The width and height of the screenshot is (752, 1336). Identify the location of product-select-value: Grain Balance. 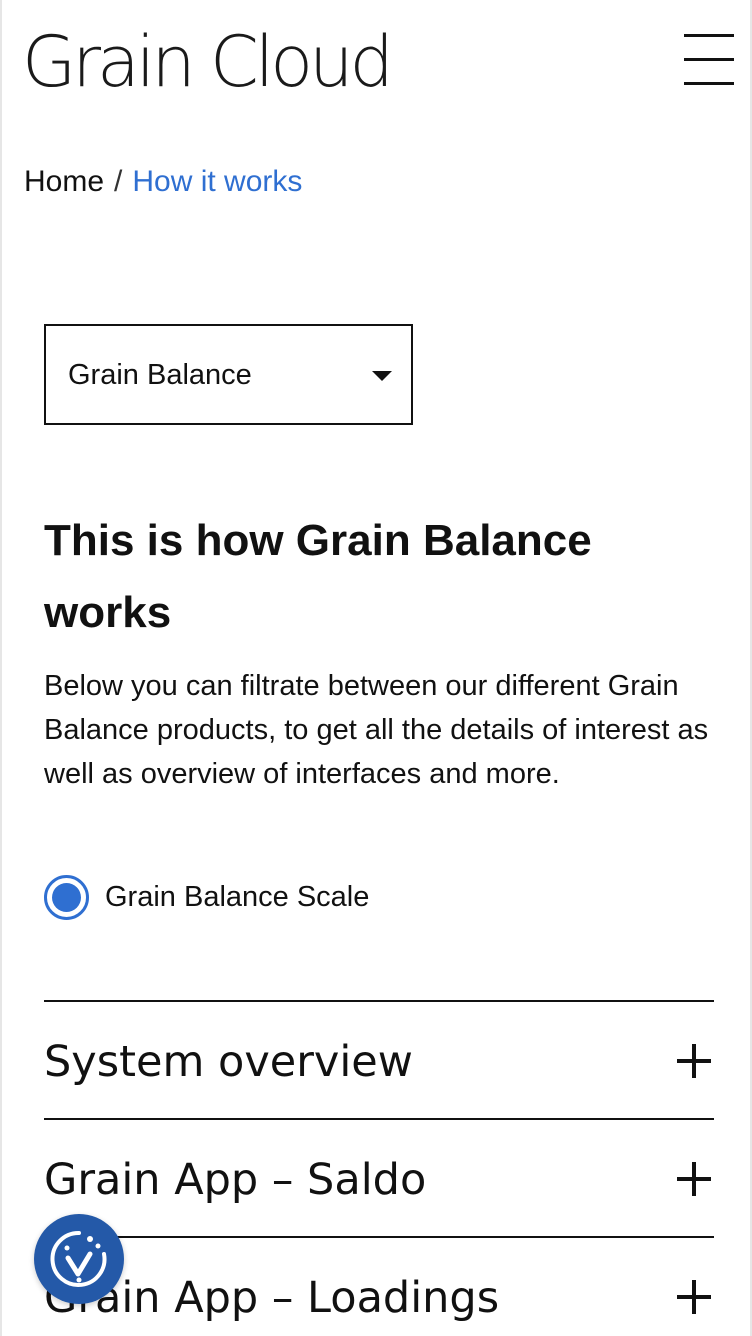
(160, 375).